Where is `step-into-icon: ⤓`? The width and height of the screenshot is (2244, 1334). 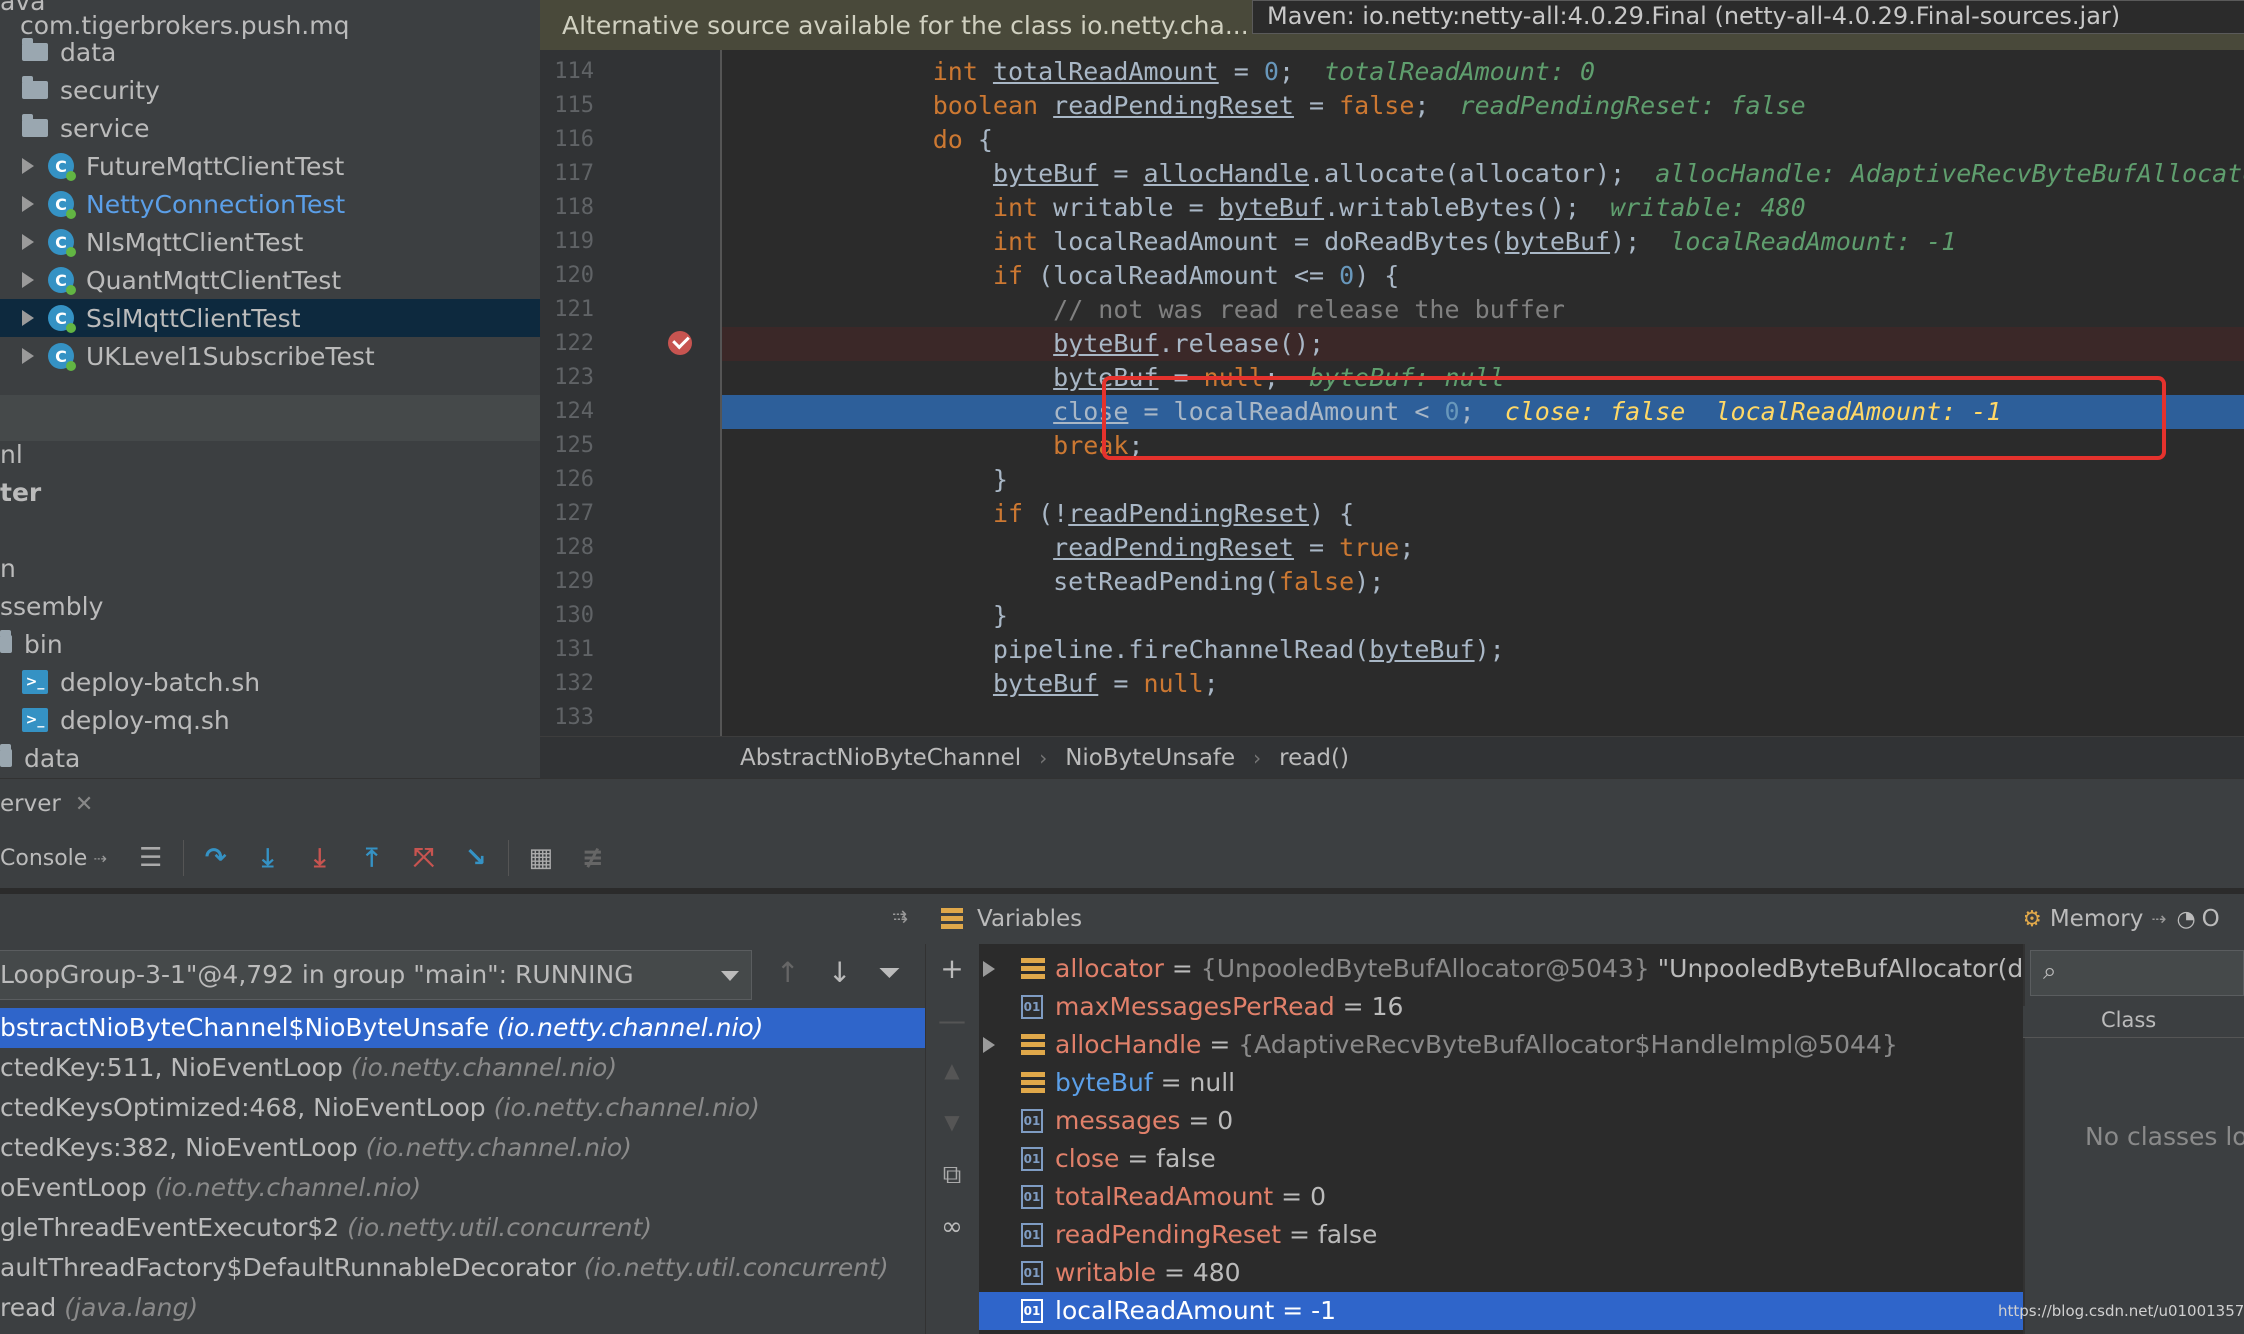
step-into-icon: ⤓ is located at coordinates (268, 858).